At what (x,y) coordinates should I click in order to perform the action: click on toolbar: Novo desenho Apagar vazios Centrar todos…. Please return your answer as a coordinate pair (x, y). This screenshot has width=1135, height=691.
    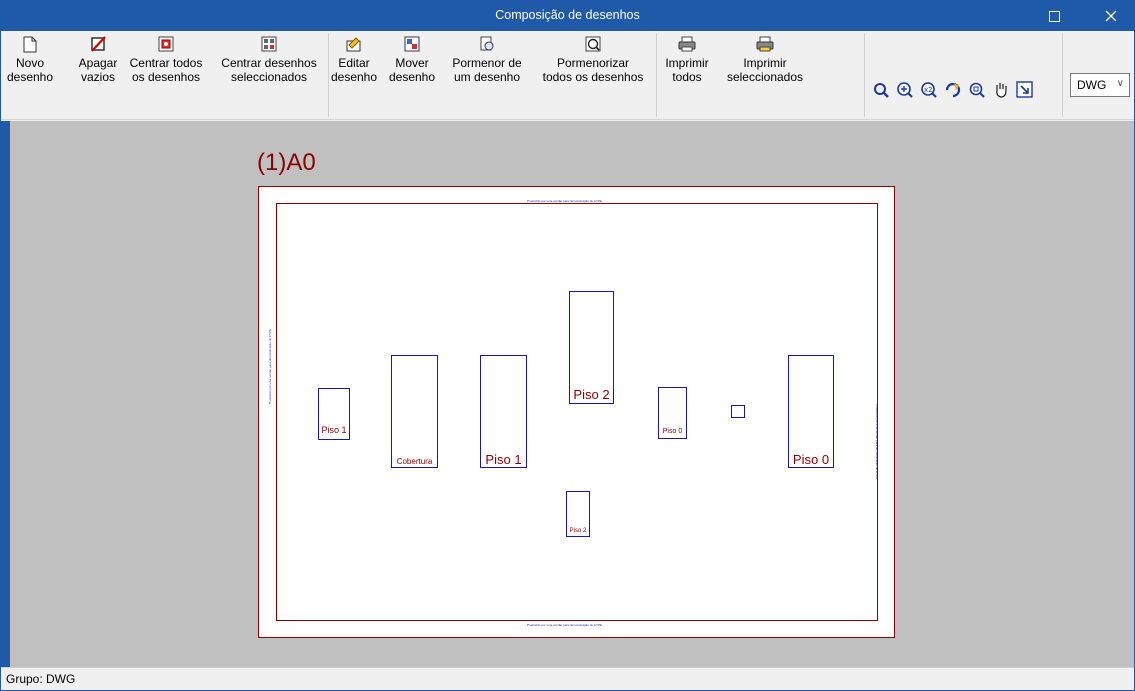
    Looking at the image, I should click on (567, 75).